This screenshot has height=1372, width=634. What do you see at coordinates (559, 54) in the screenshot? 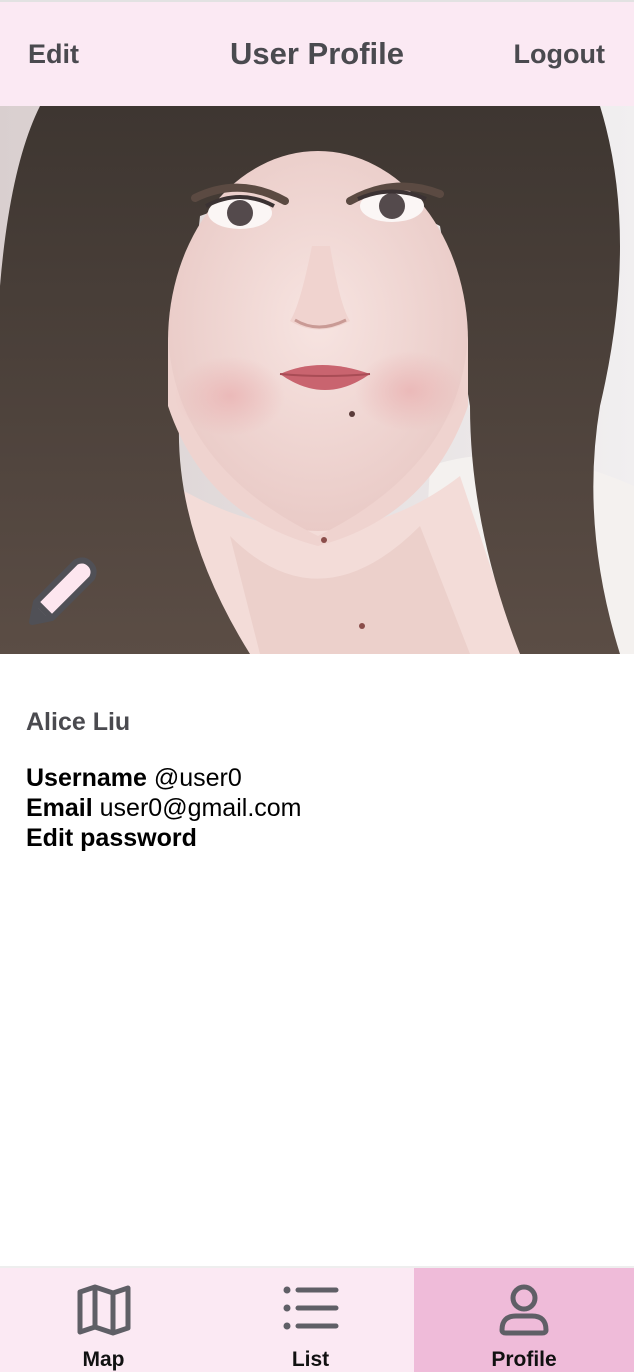
I see `logout-button: Logout` at bounding box center [559, 54].